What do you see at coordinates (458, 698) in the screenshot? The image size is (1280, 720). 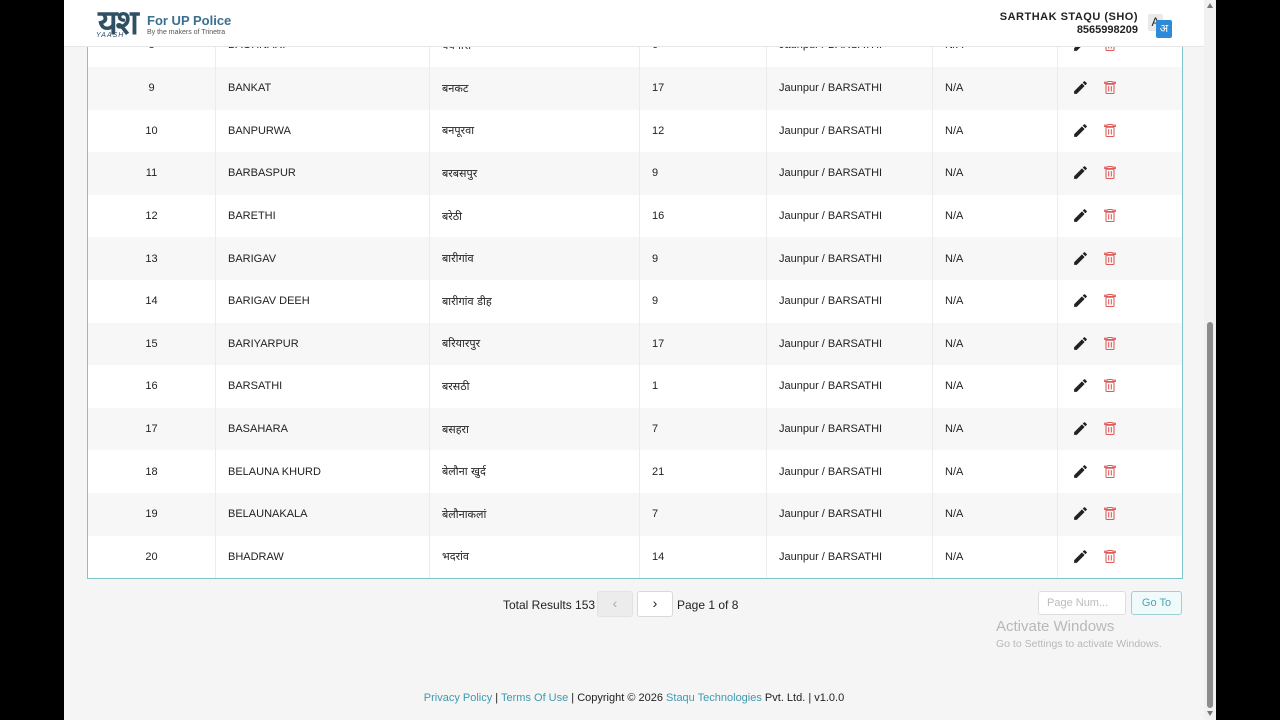 I see `privacy-policy-link: Privacy Policy` at bounding box center [458, 698].